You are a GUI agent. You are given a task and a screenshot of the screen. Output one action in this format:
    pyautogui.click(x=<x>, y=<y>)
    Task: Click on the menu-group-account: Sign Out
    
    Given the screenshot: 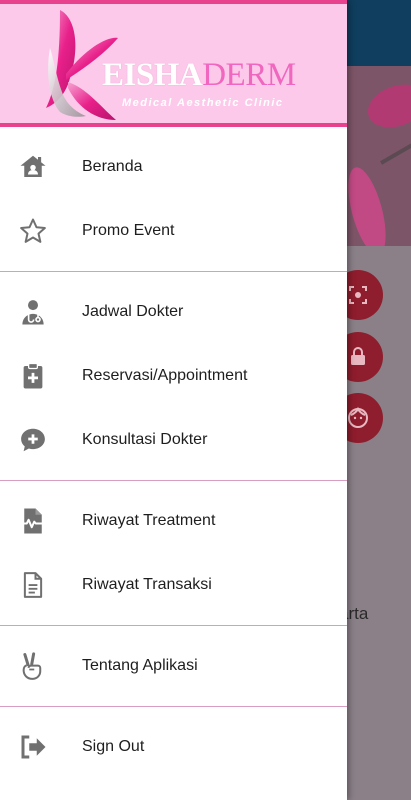 What is the action you would take?
    pyautogui.click(x=173, y=747)
    